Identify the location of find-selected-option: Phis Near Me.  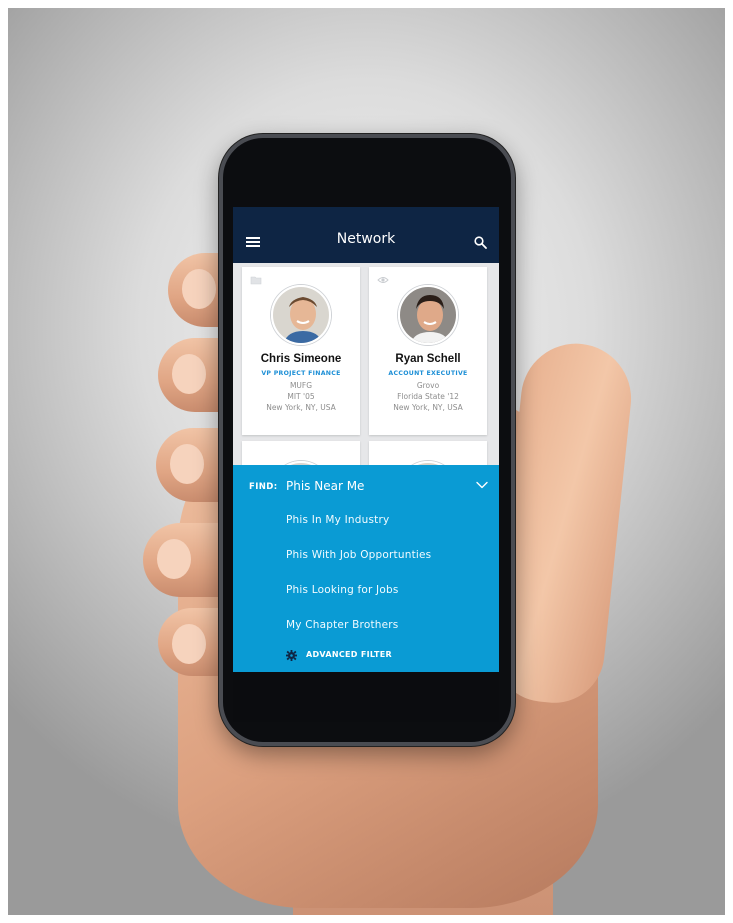
(325, 486).